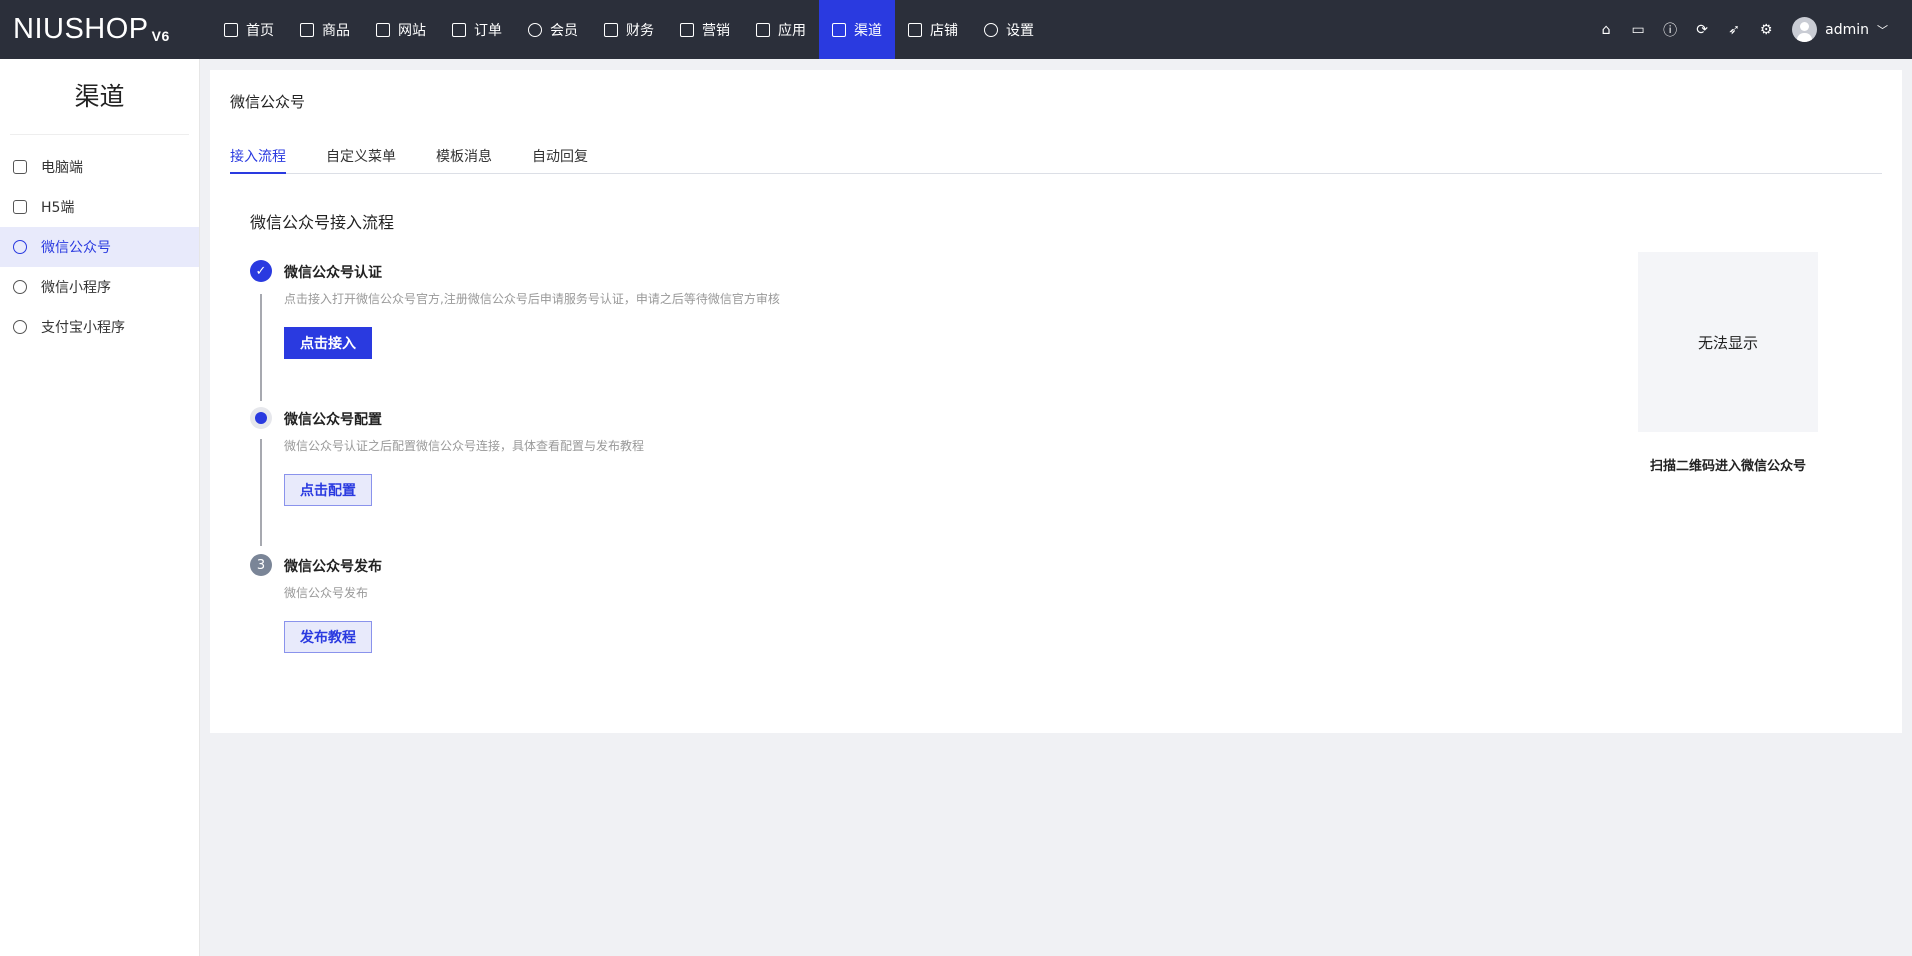 This screenshot has height=956, width=1912. I want to click on section-title: 微信公众号接入流程, so click(322, 222).